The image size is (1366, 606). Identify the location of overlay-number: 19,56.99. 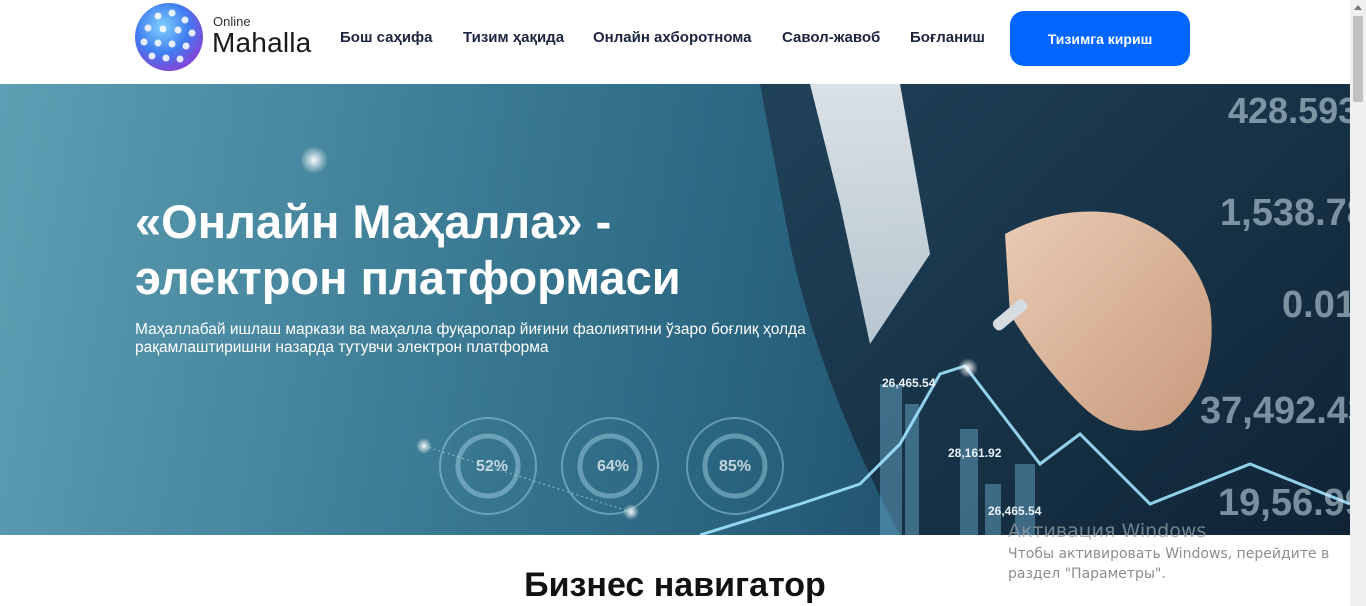
(1284, 503).